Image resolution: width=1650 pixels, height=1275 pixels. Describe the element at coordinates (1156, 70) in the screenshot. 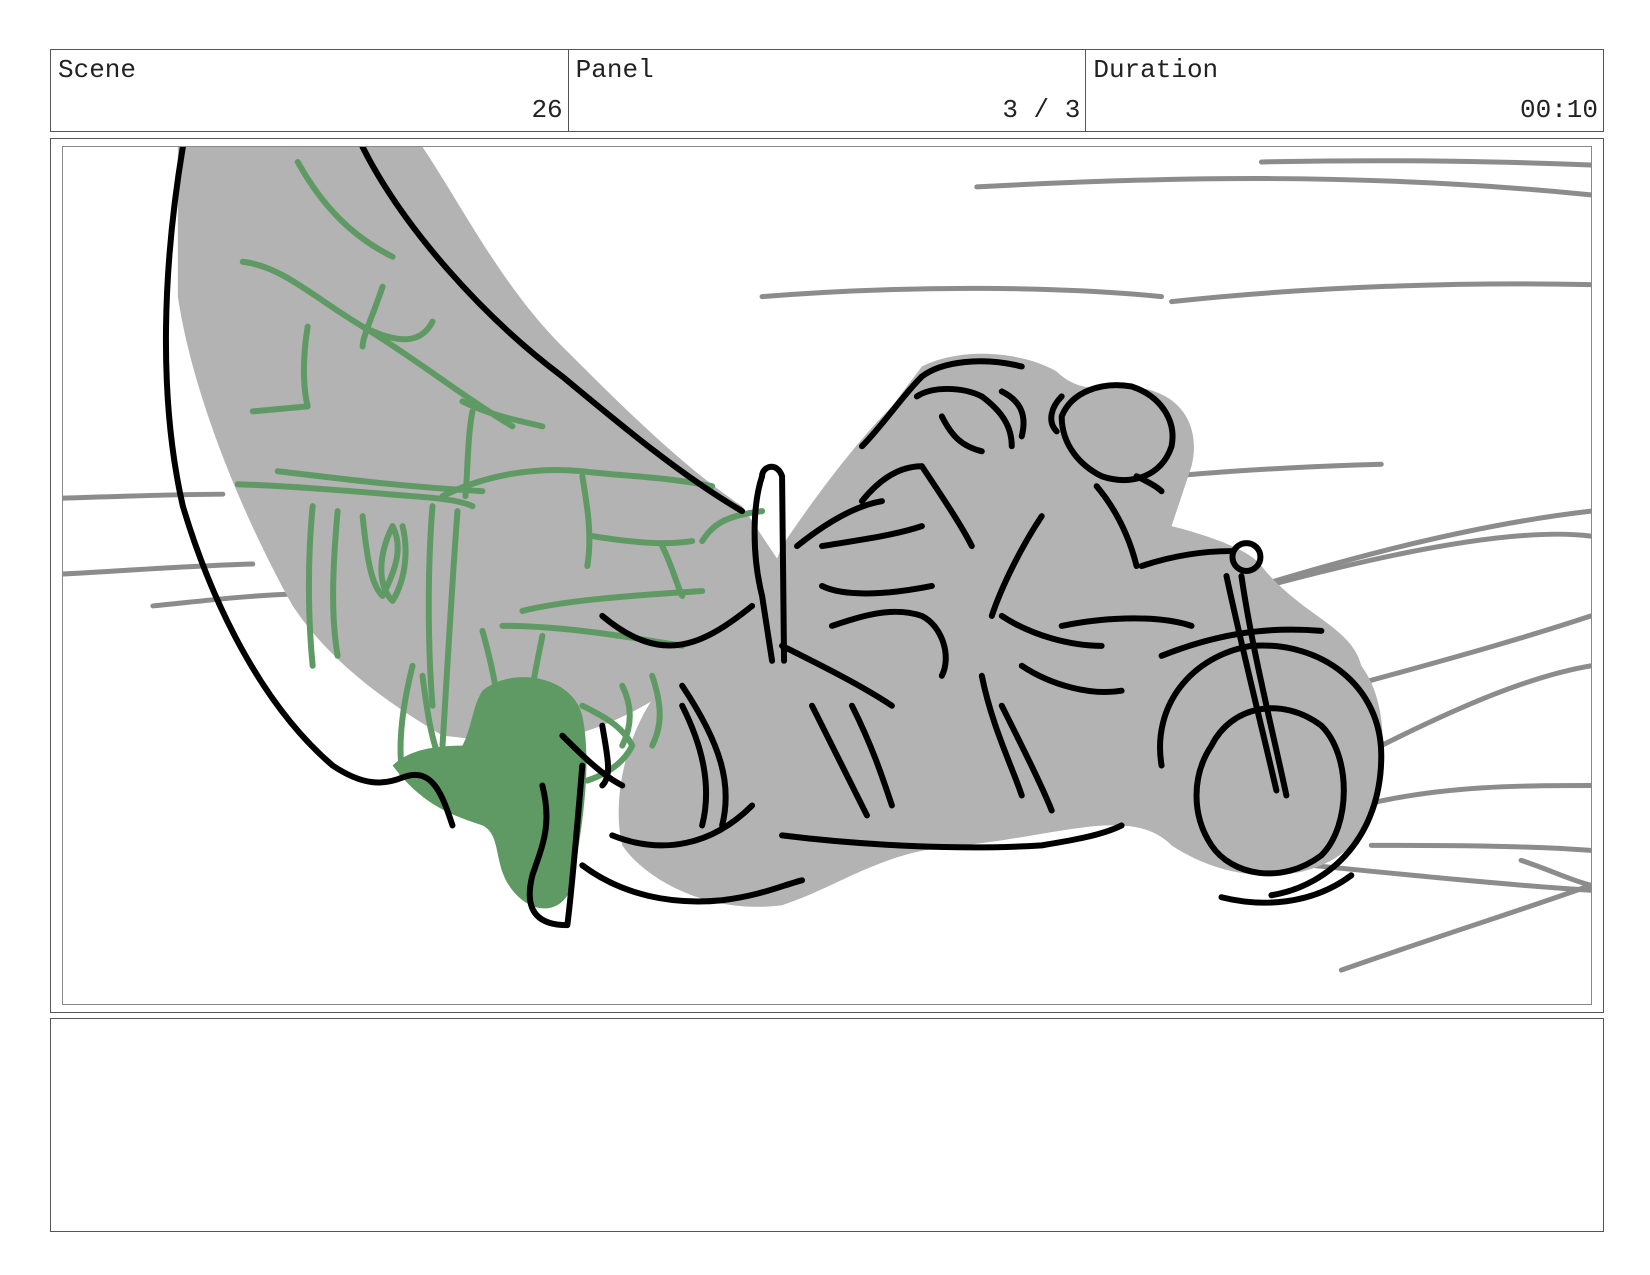

I see `duration-label: Duration` at that location.